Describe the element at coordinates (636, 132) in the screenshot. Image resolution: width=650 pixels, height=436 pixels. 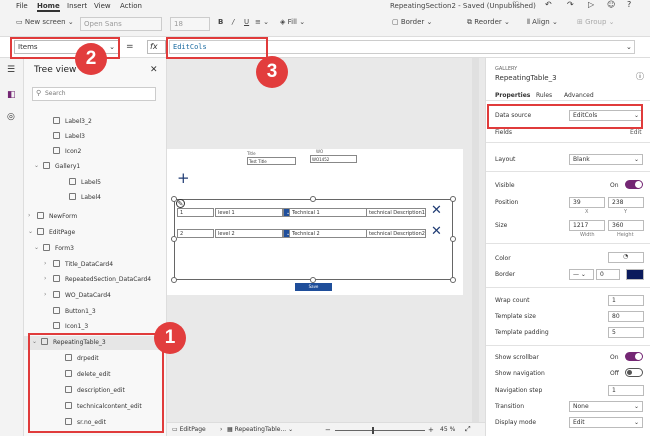
I see `fields-edit-link: Edit` at that location.